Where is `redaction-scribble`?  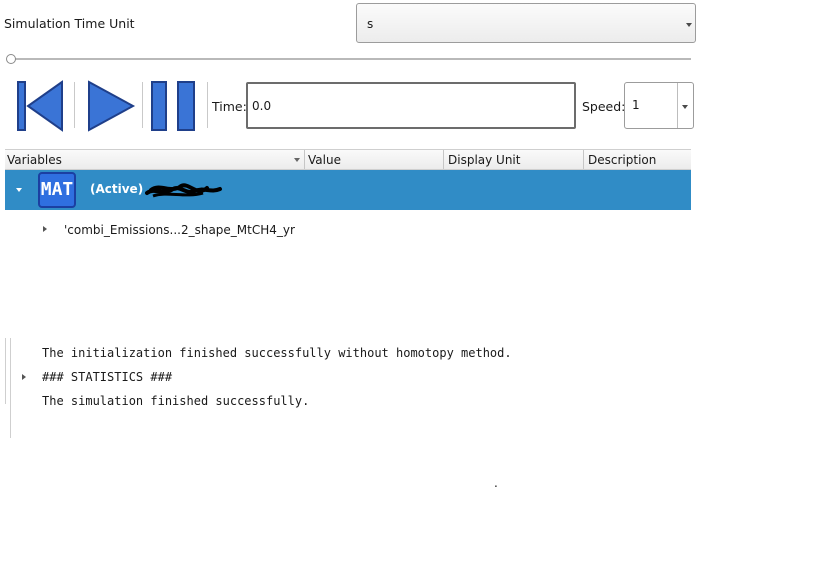
redaction-scribble is located at coordinates (183, 190).